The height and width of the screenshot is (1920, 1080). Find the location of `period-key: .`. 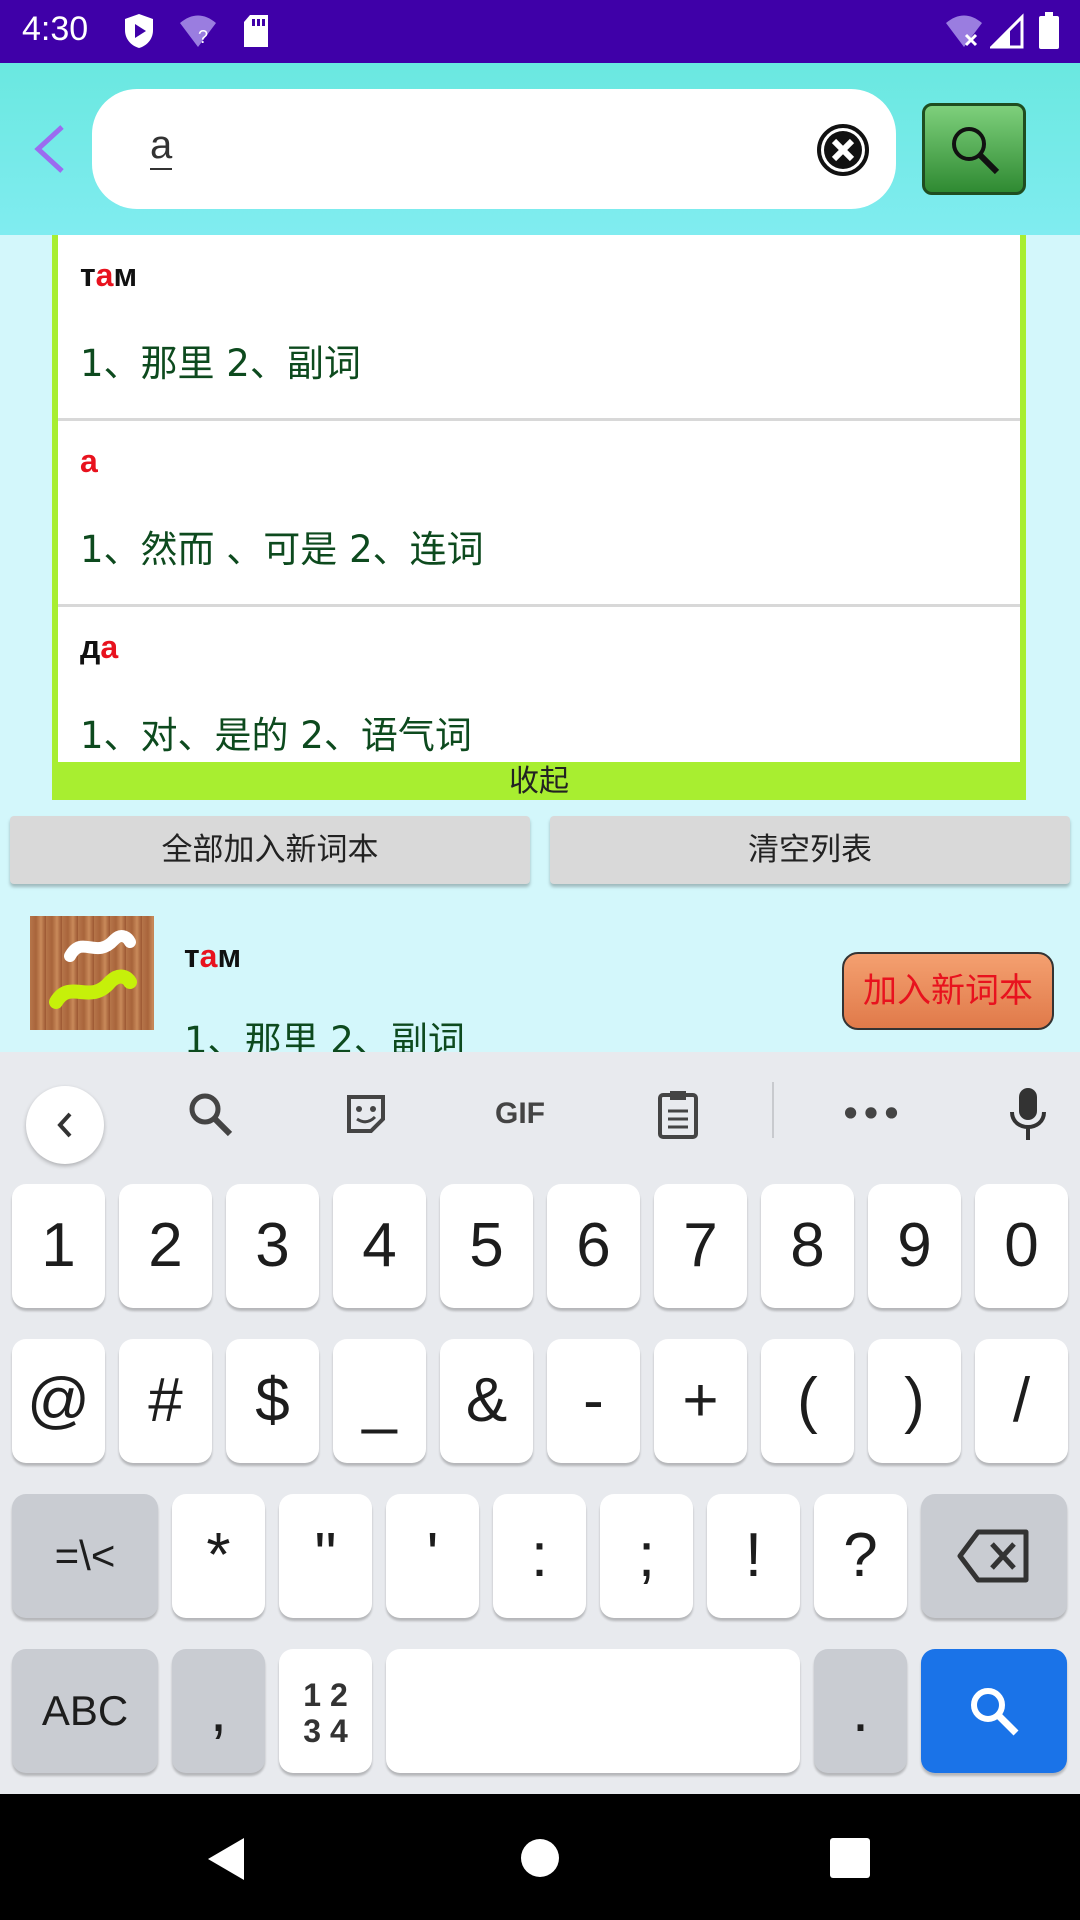

period-key: . is located at coordinates (860, 1711).